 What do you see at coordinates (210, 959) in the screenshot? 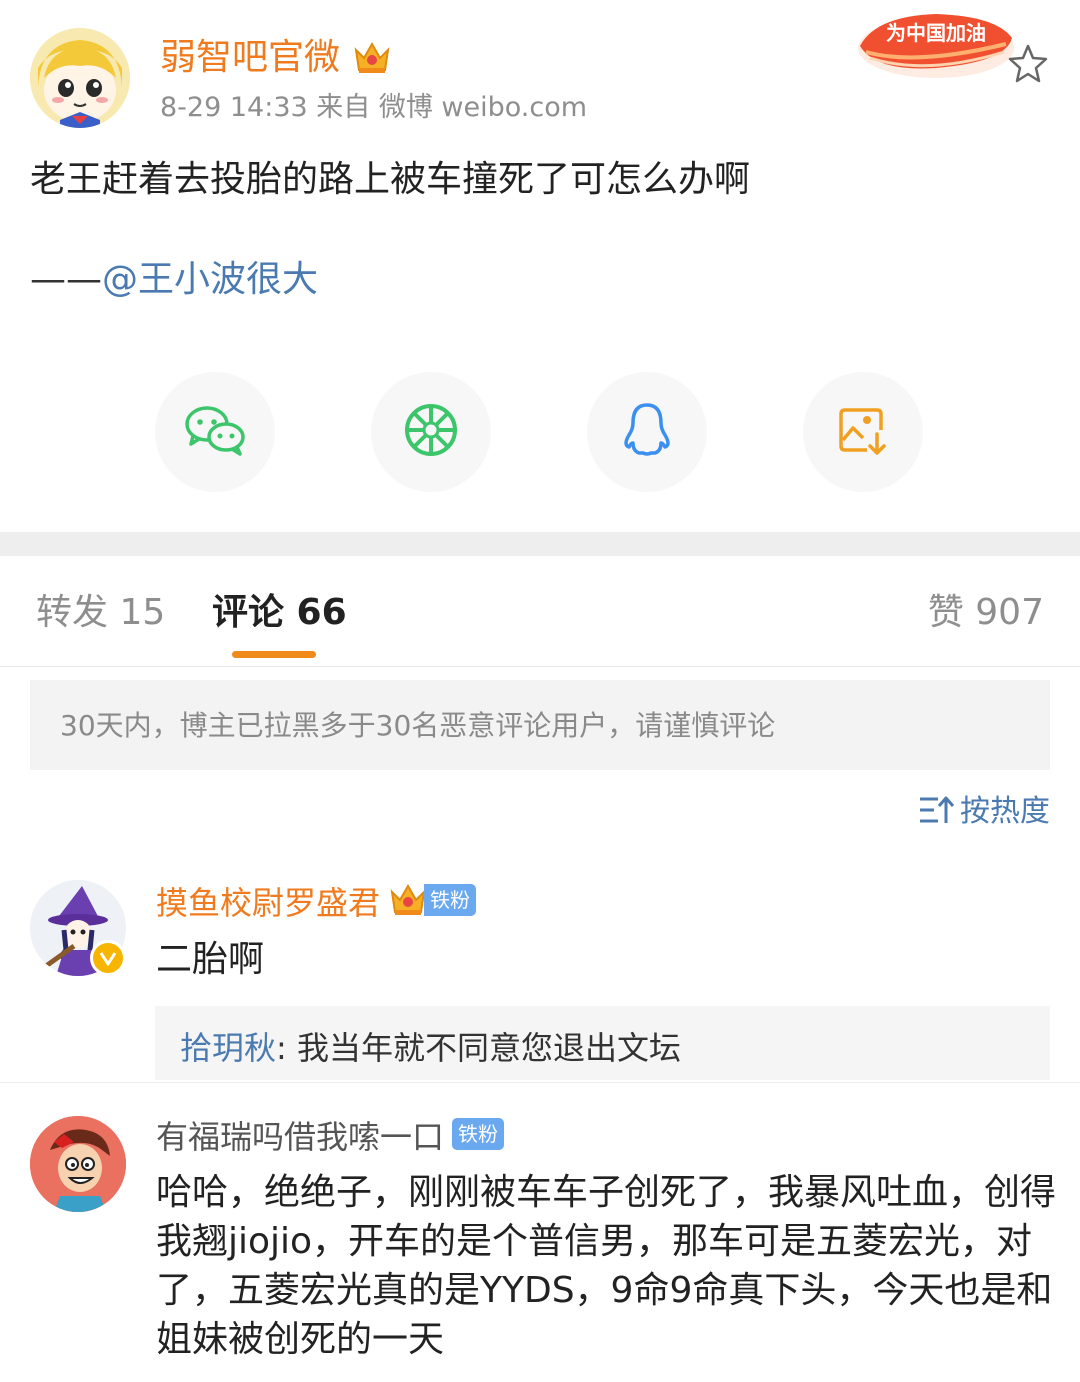
I see `comment-text: 二胎啊` at bounding box center [210, 959].